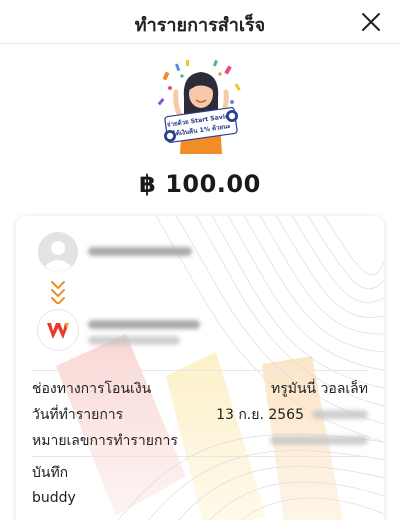  I want to click on detail-label: วันที่ทำรายการ, so click(78, 415).